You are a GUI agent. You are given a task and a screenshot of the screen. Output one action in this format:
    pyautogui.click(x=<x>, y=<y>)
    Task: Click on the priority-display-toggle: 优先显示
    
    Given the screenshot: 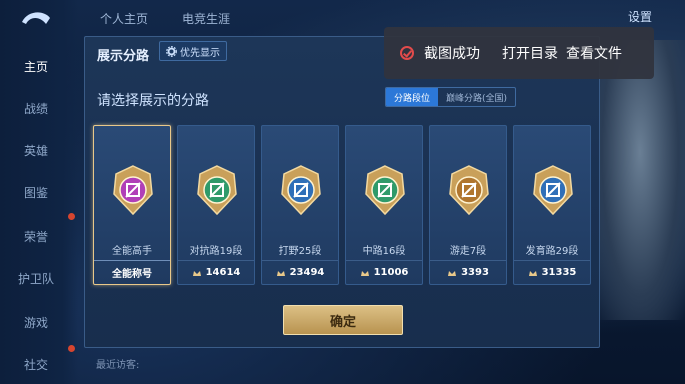 What is the action you would take?
    pyautogui.click(x=193, y=51)
    